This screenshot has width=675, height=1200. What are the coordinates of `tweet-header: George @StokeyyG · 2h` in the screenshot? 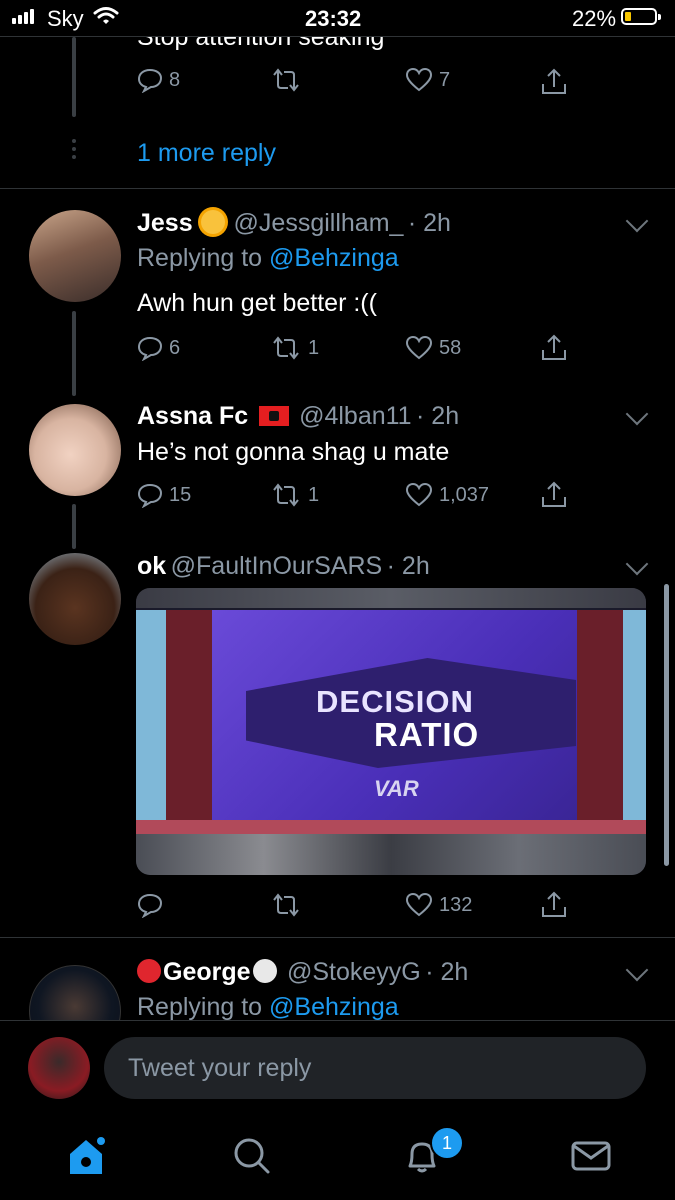 It's located at (302, 972).